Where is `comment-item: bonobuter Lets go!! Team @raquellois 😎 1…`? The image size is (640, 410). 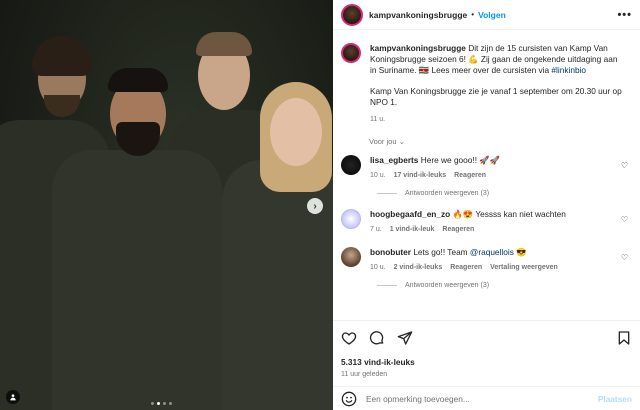 comment-item: bonobuter Lets go!! Team @raquellois 😎 1… is located at coordinates (486, 260).